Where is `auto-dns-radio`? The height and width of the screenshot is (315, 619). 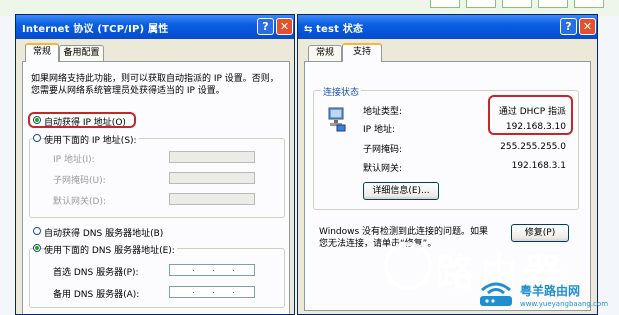 auto-dns-radio is located at coordinates (37, 231).